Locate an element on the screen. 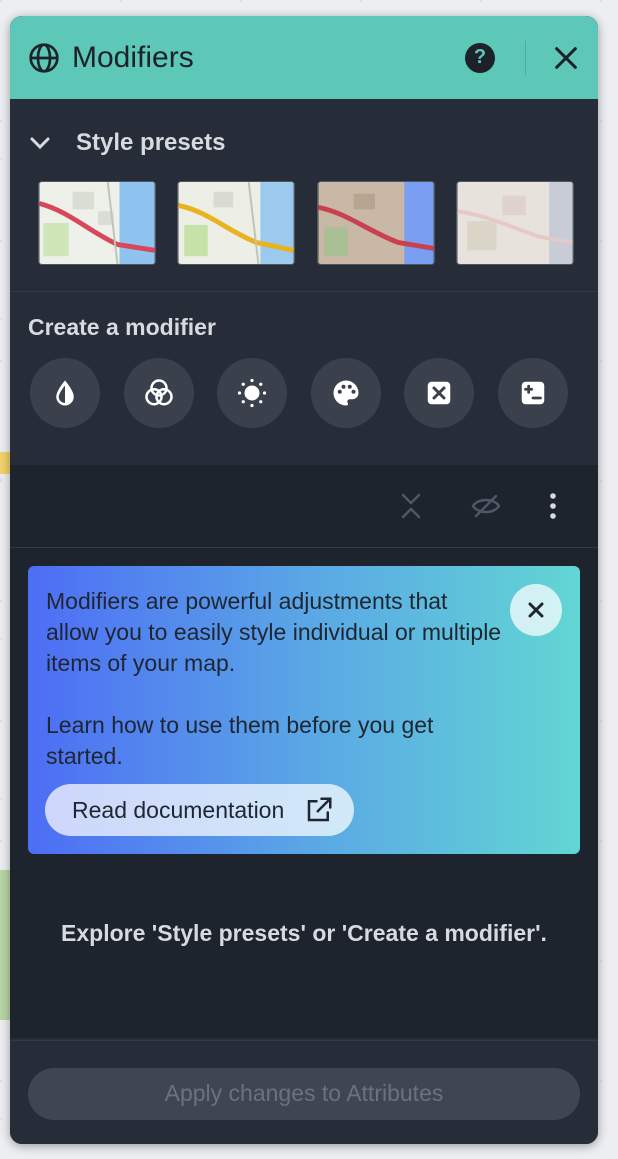 Image resolution: width=618 pixels, height=1159 pixels. panel-title: Modifiers is located at coordinates (133, 57).